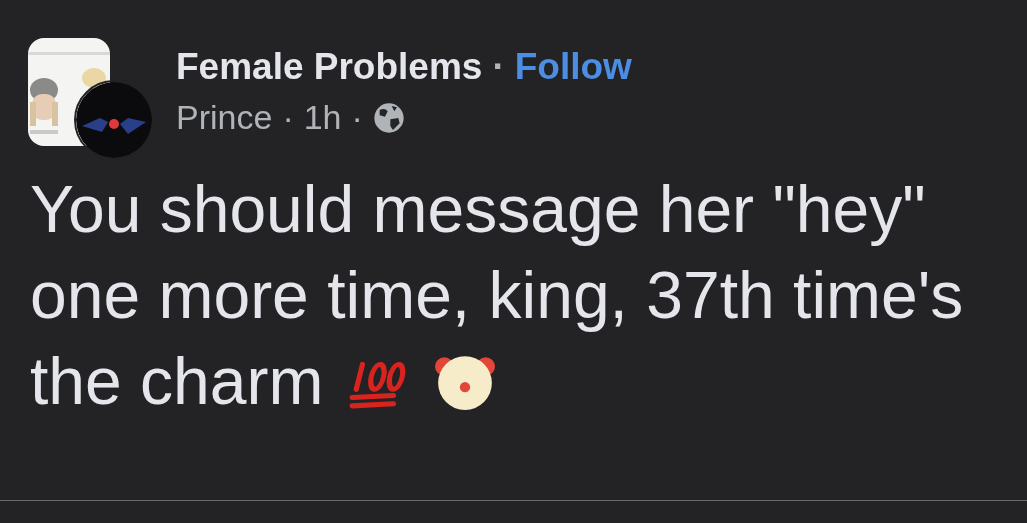  I want to click on author-name: Prince, so click(224, 117).